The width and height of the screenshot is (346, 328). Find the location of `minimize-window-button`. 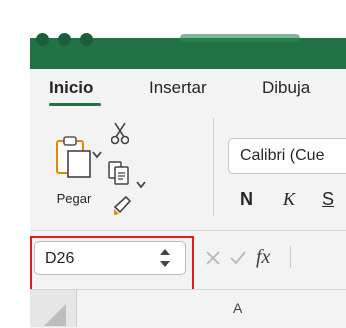

minimize-window-button is located at coordinates (64, 39).